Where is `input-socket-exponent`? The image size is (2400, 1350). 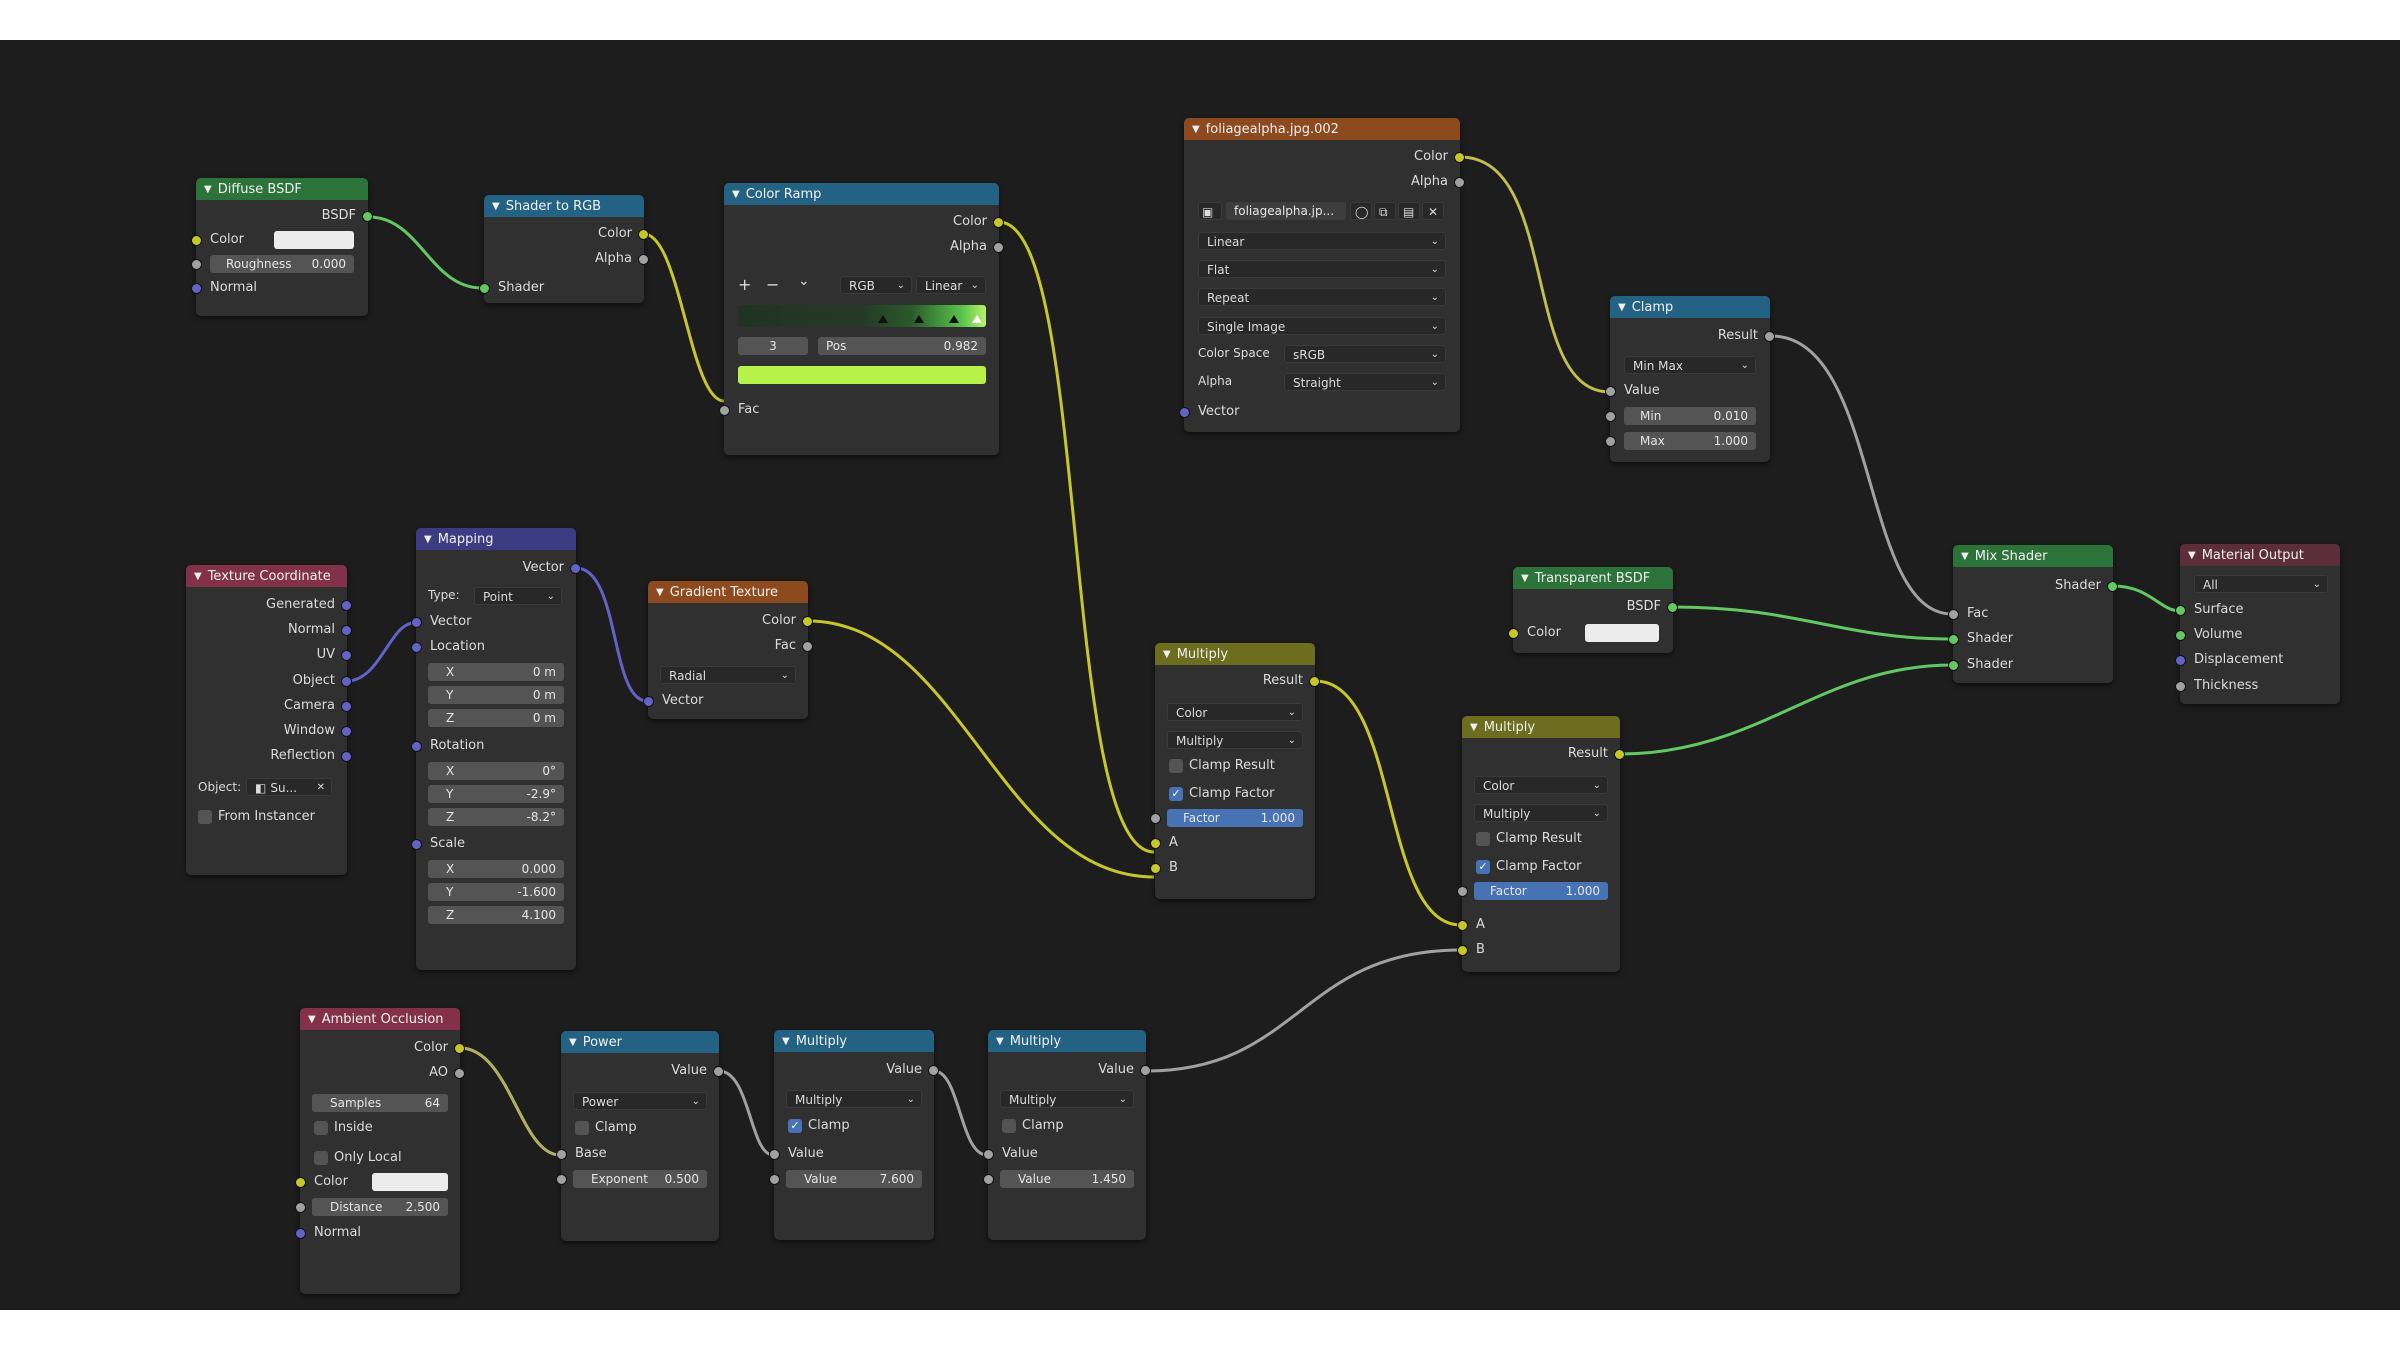 input-socket-exponent is located at coordinates (561, 1179).